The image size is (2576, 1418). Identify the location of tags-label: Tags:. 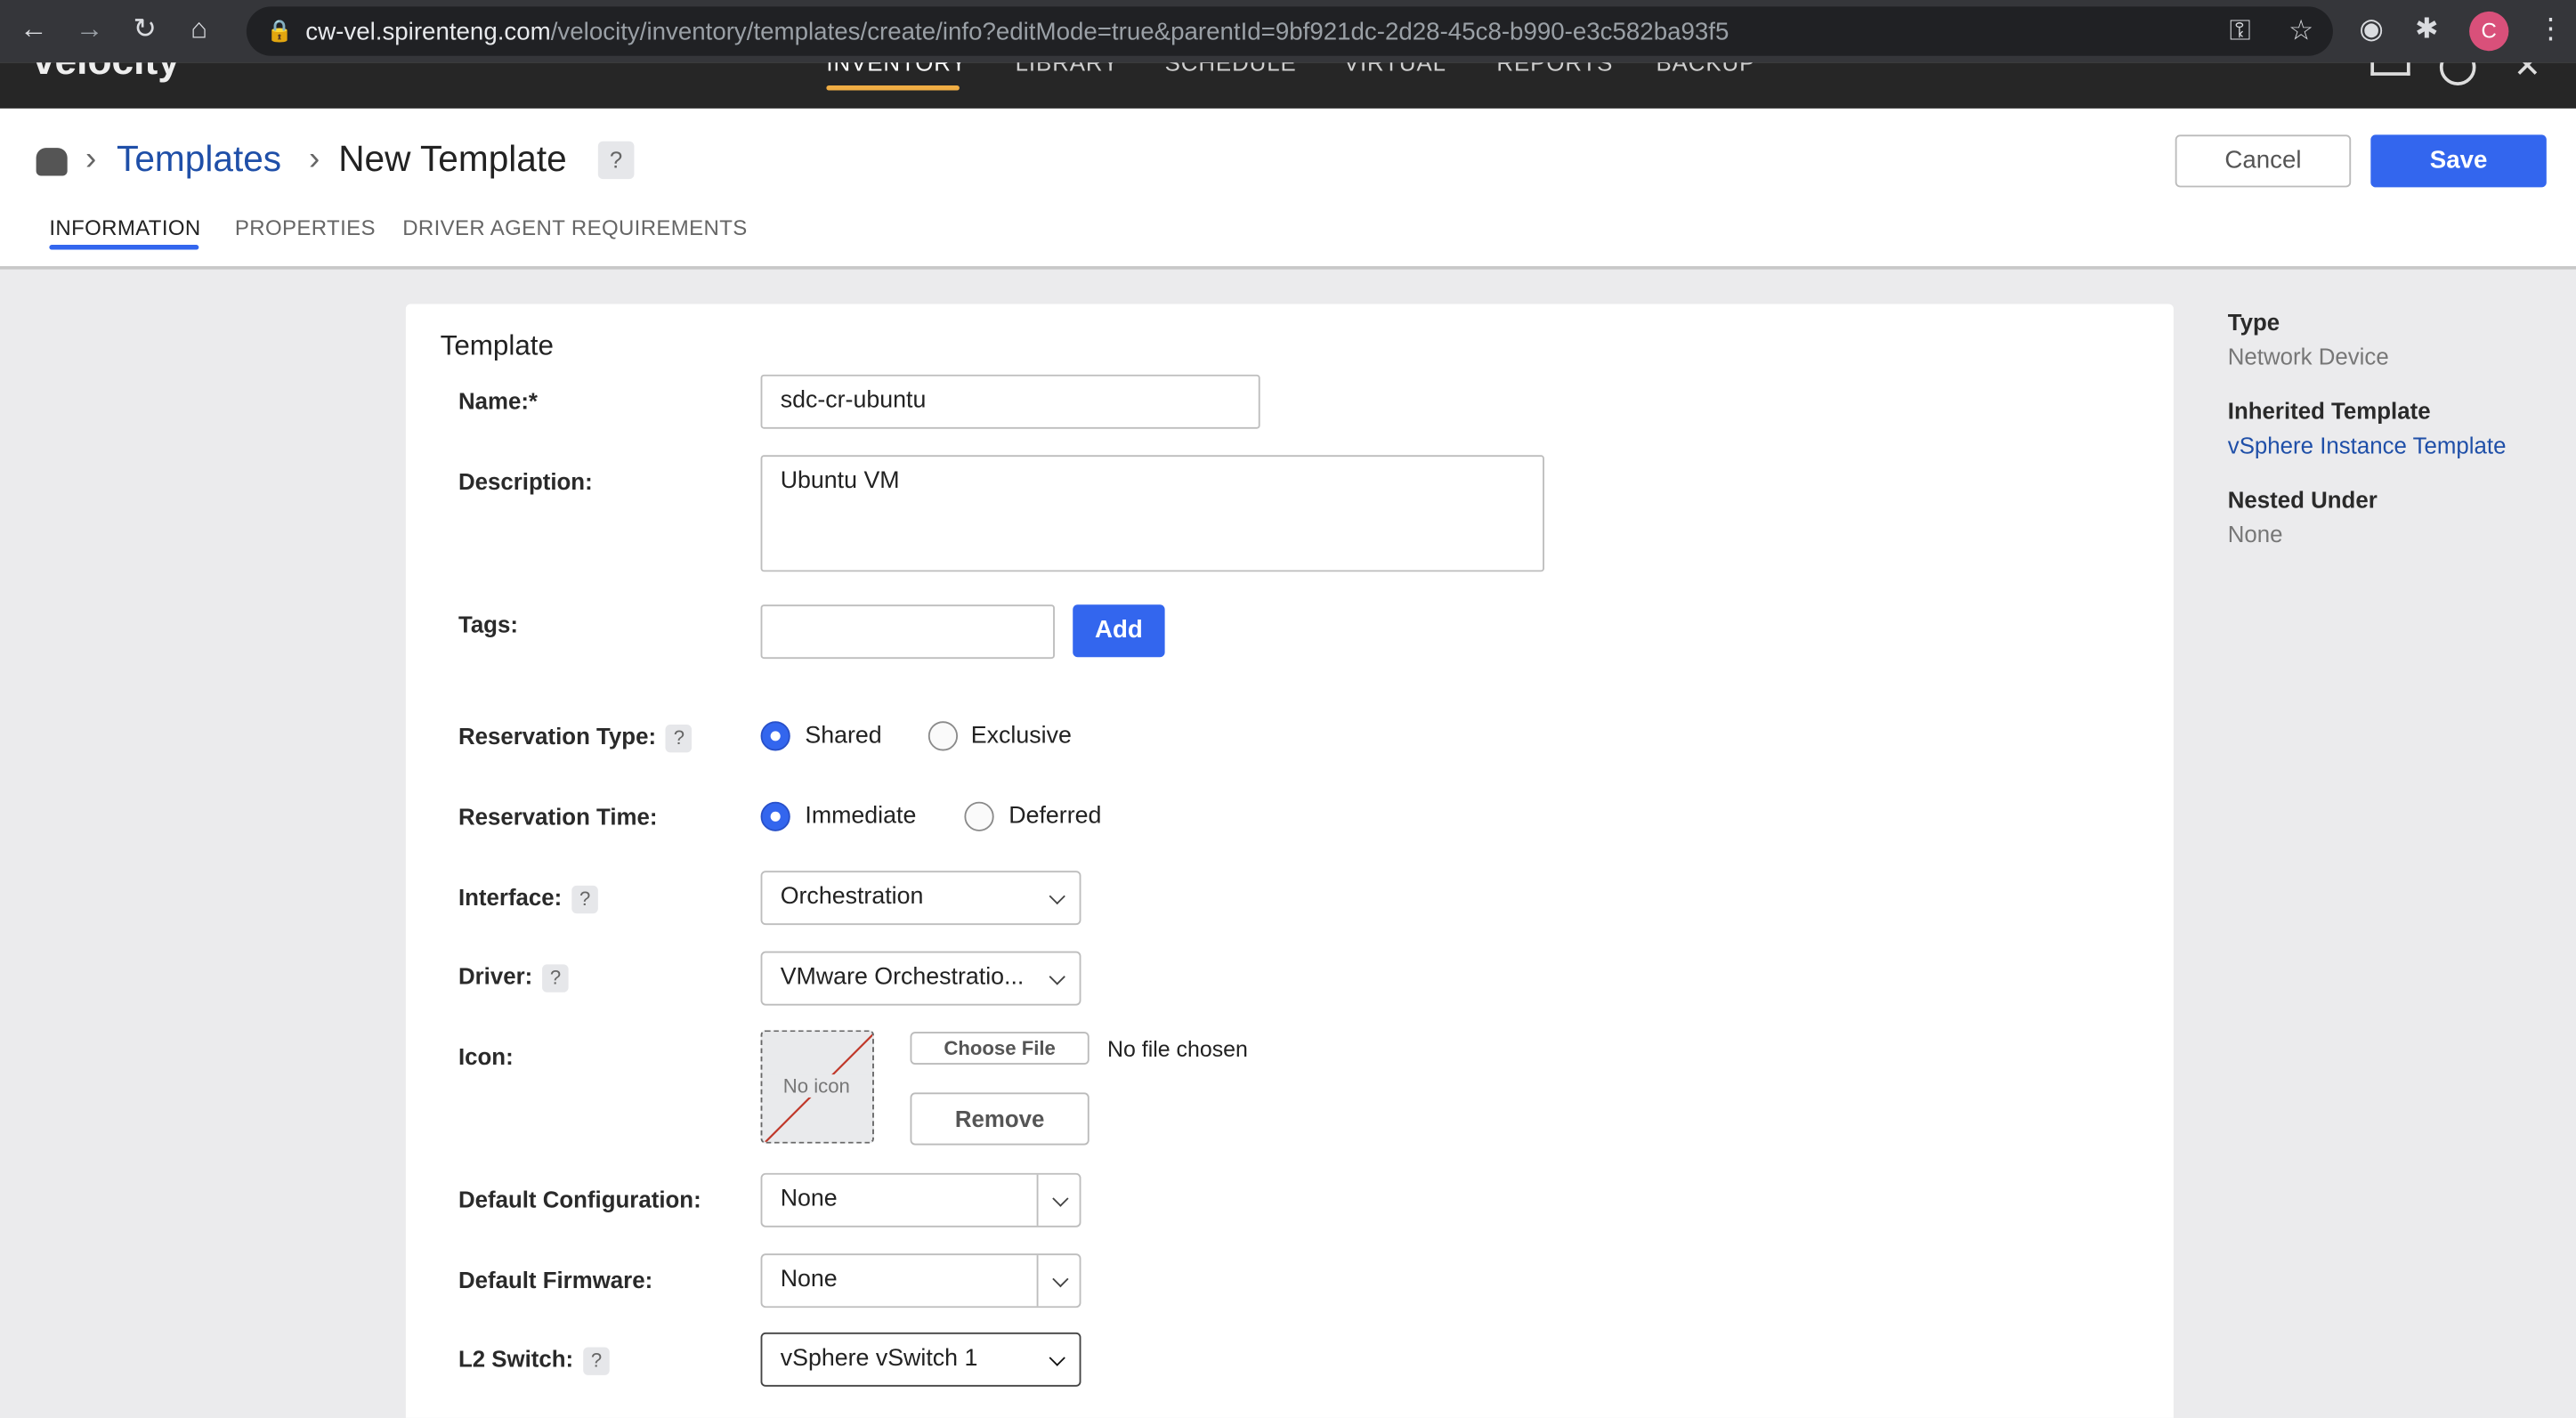
(488, 624).